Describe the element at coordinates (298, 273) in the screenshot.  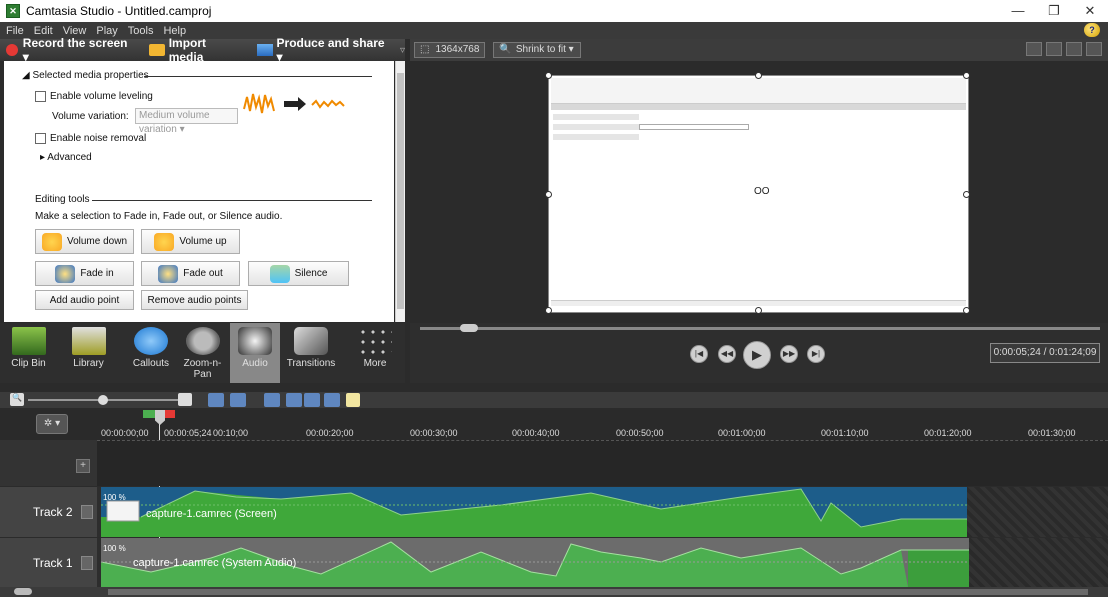
I see `silence-button: Silence` at that location.